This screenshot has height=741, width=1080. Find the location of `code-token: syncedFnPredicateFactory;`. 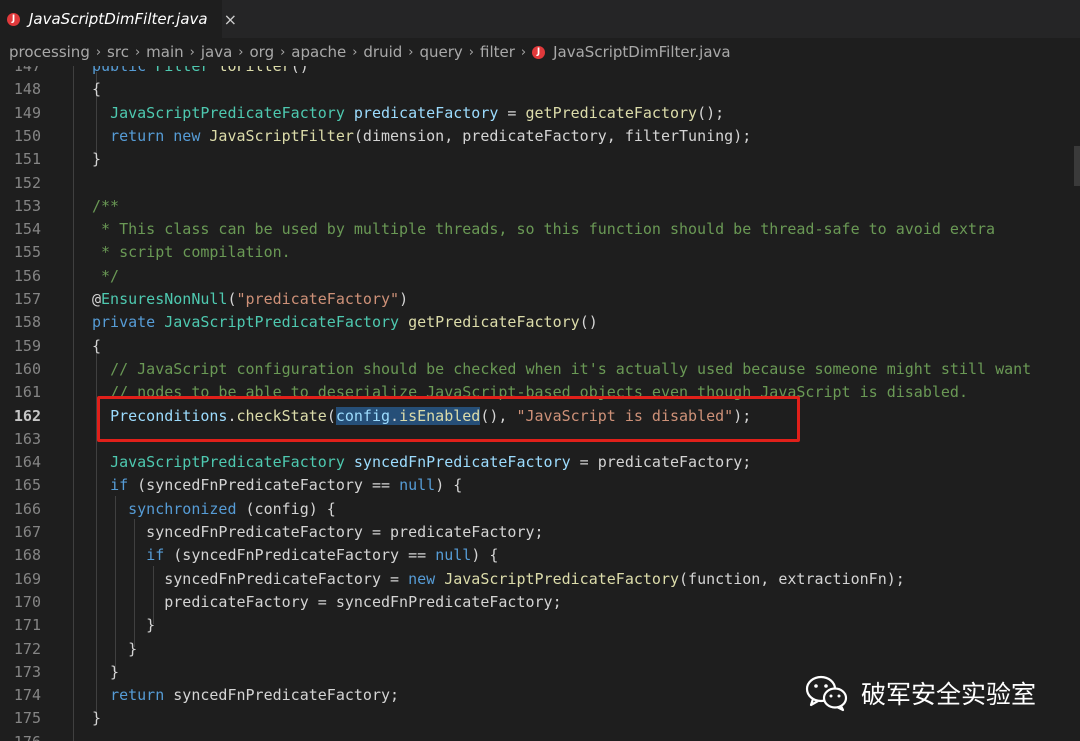

code-token: syncedFnPredicateFactory; is located at coordinates (286, 695).